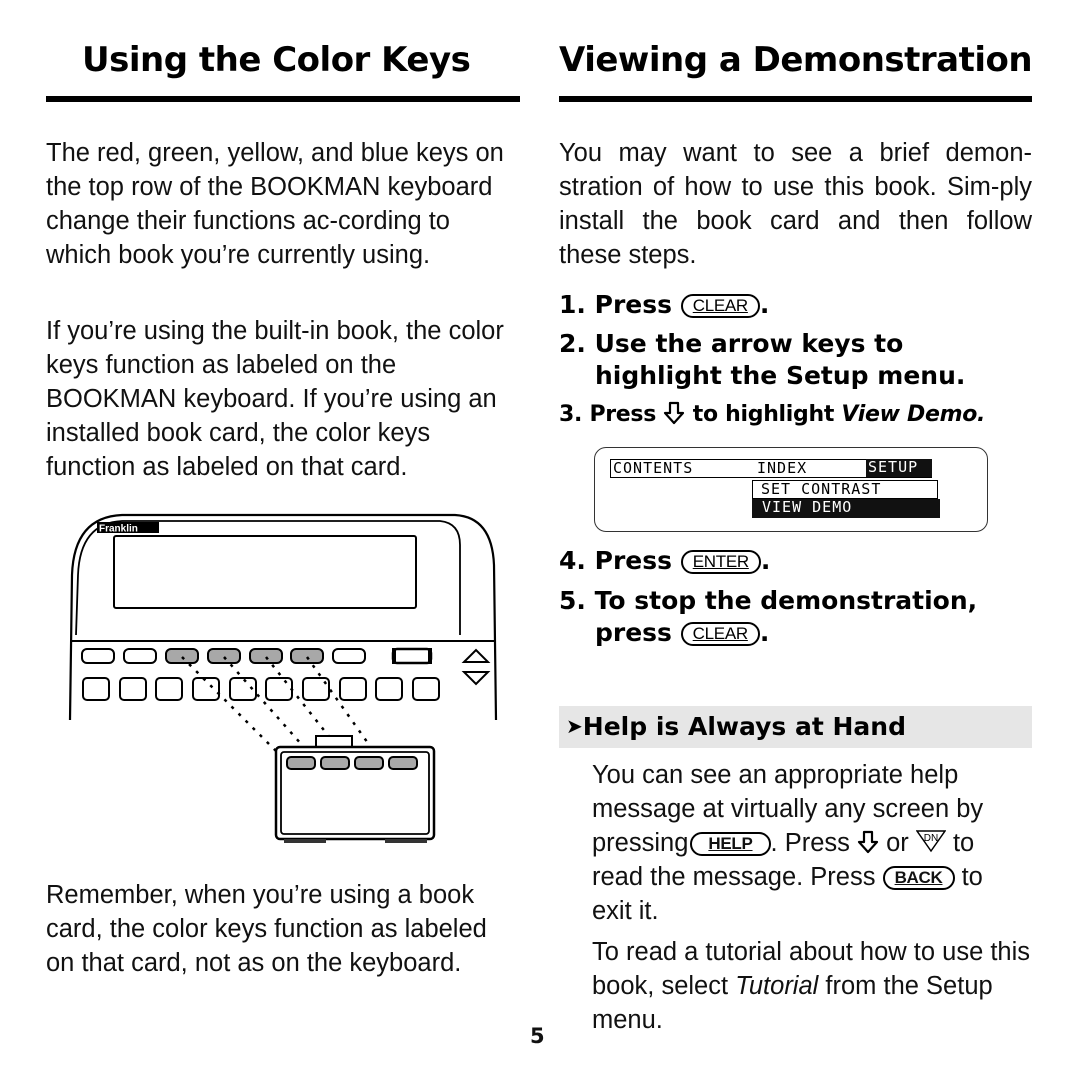  Describe the element at coordinates (796, 60) in the screenshot. I see `section-title-demonstration: Viewing a Demonstration` at that location.